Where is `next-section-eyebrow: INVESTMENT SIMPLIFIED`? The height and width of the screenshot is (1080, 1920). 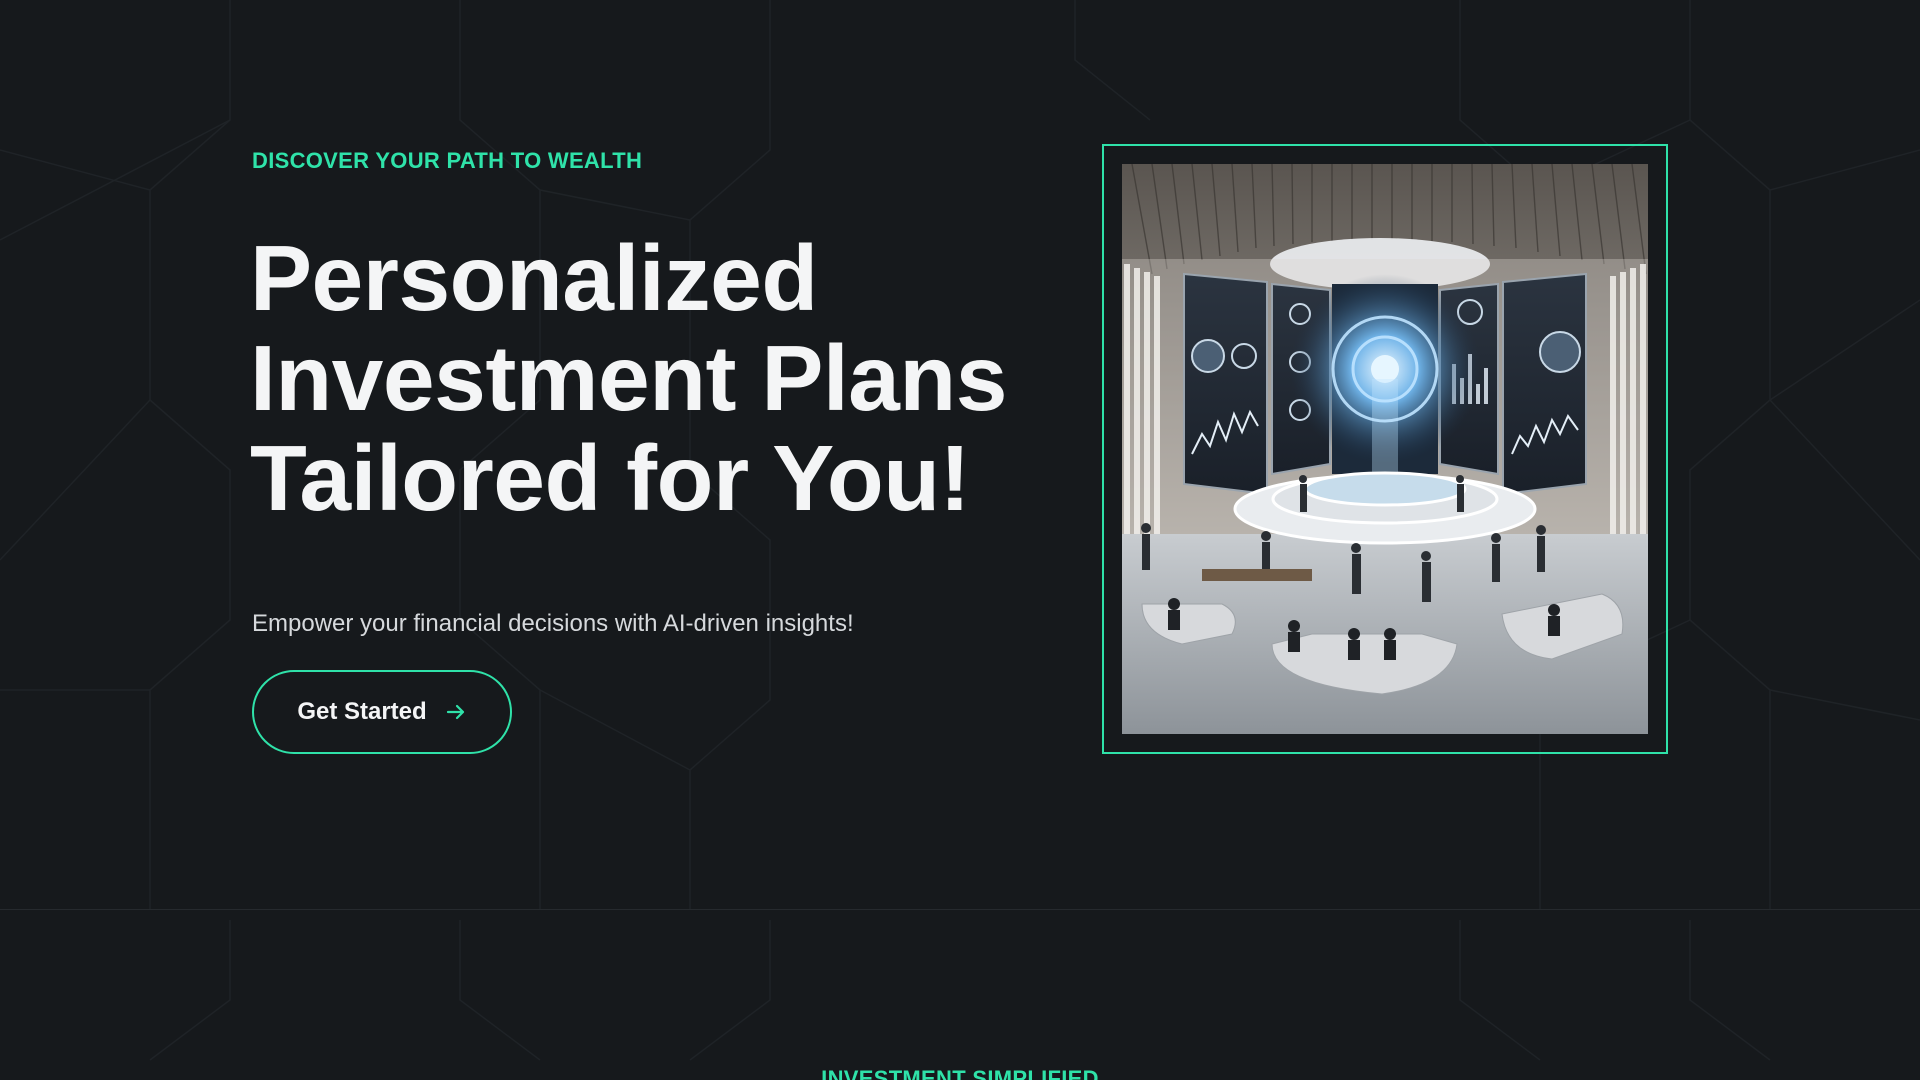
next-section-eyebrow: INVESTMENT SIMPLIFIED is located at coordinates (960, 1073).